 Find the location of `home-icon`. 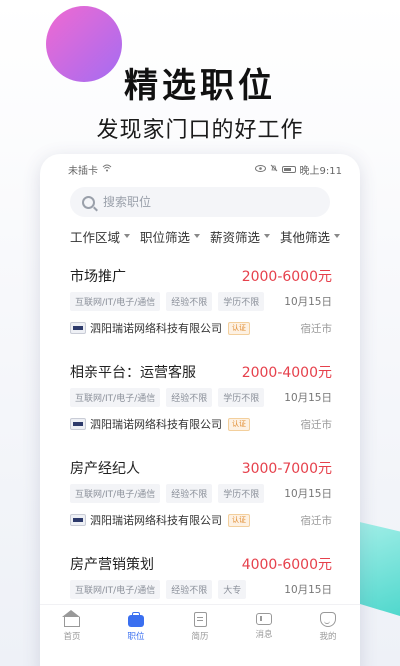

home-icon is located at coordinates (71, 618).